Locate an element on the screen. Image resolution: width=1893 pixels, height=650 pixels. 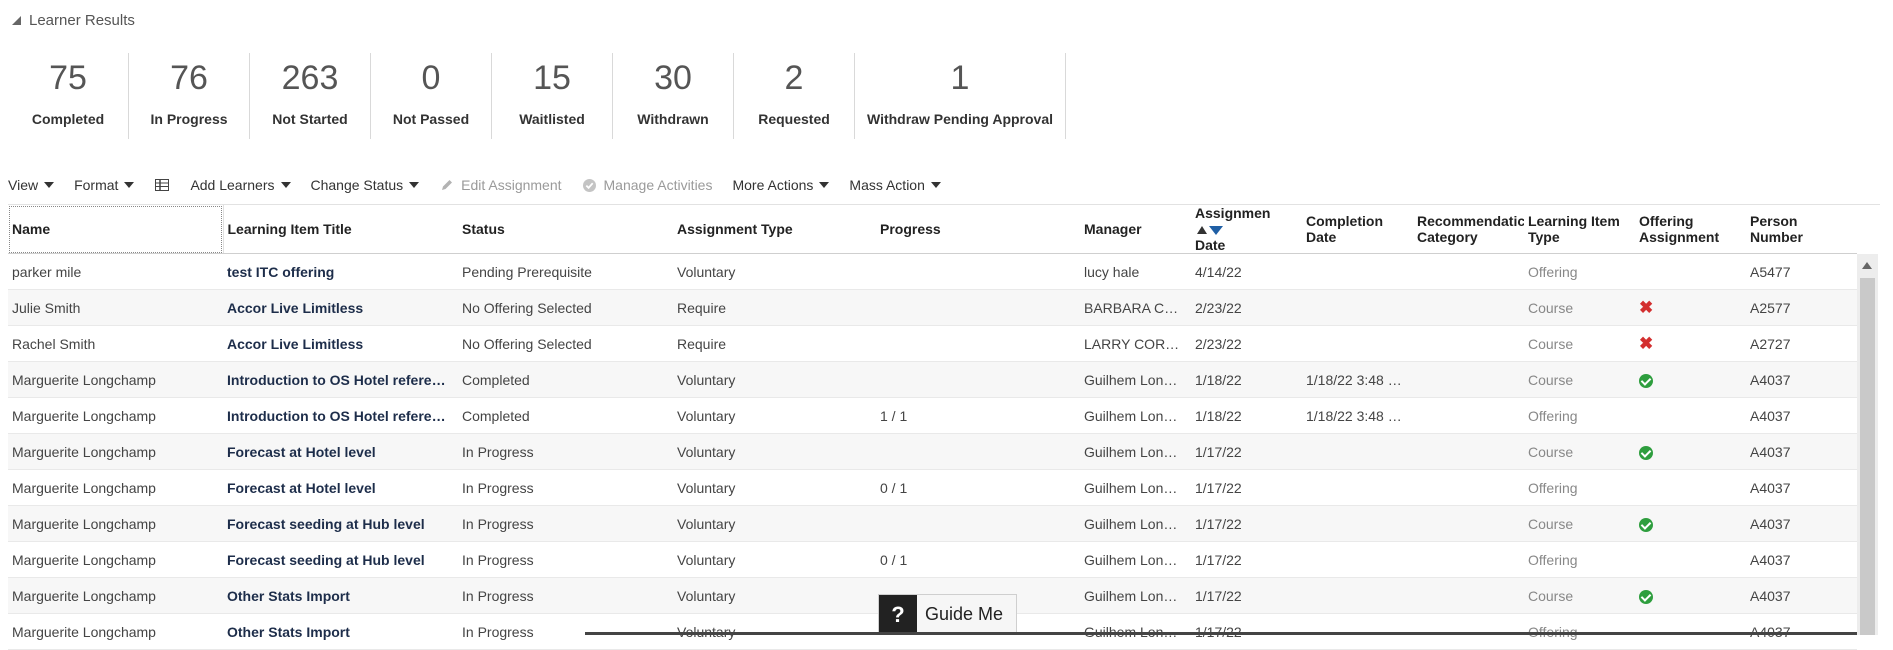
learning-item-title-link: test ITC offering is located at coordinates (340, 271).